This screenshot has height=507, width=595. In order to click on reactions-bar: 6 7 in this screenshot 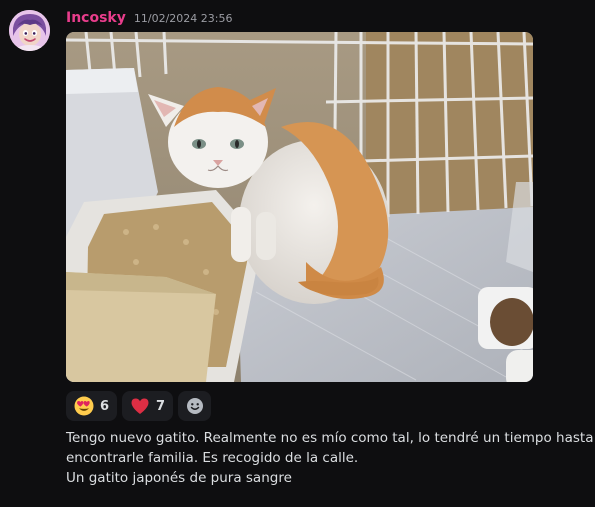, I will do `click(139, 406)`.